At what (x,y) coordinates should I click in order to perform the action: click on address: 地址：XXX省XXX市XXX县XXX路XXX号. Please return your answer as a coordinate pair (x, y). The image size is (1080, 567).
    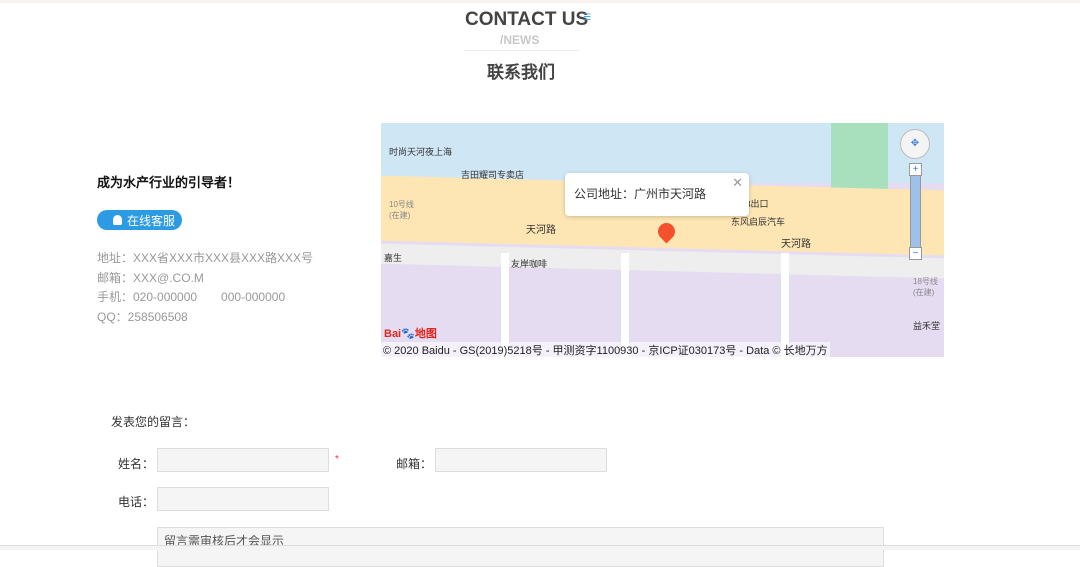
    Looking at the image, I should click on (205, 258).